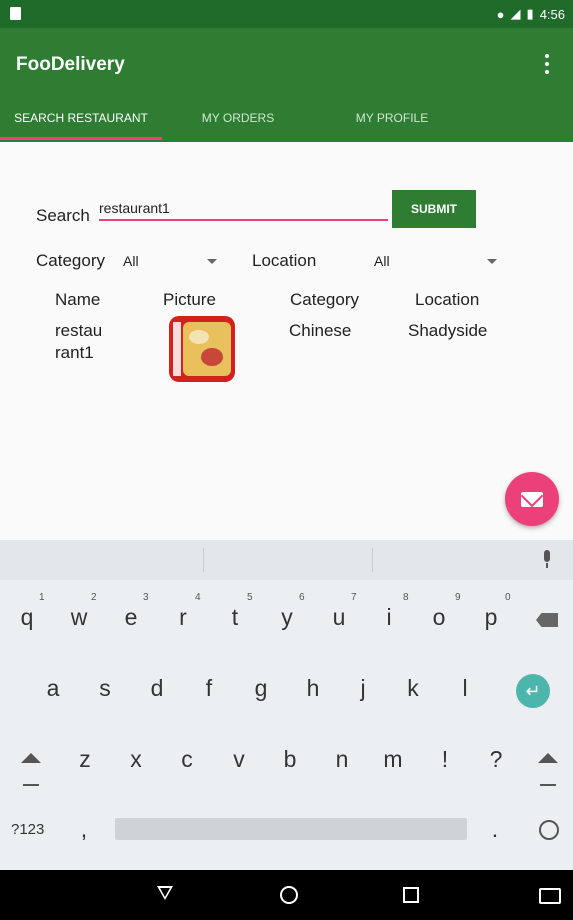 The width and height of the screenshot is (573, 920). Describe the element at coordinates (209, 688) in the screenshot. I see `key-f: f` at that location.